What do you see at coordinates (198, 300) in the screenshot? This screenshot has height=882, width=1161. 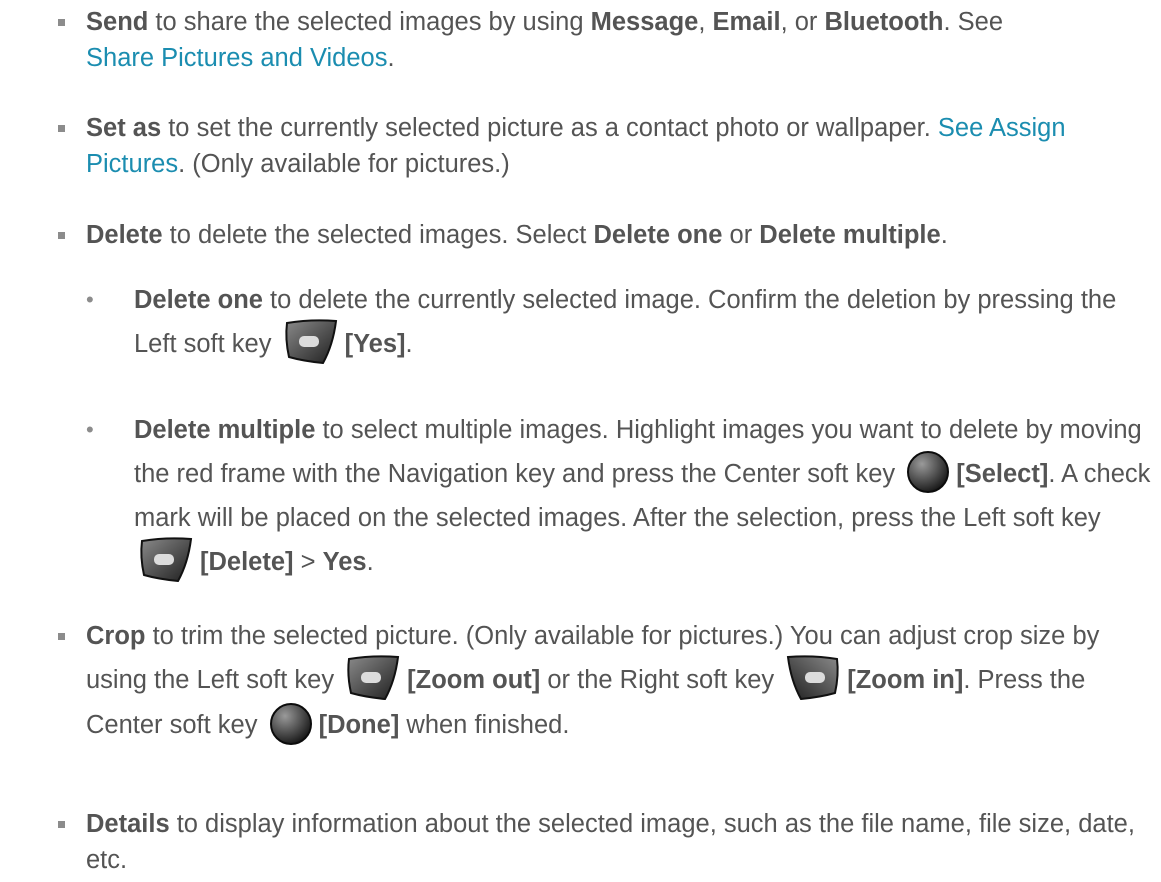 I see `term-delete-one: Delete one` at bounding box center [198, 300].